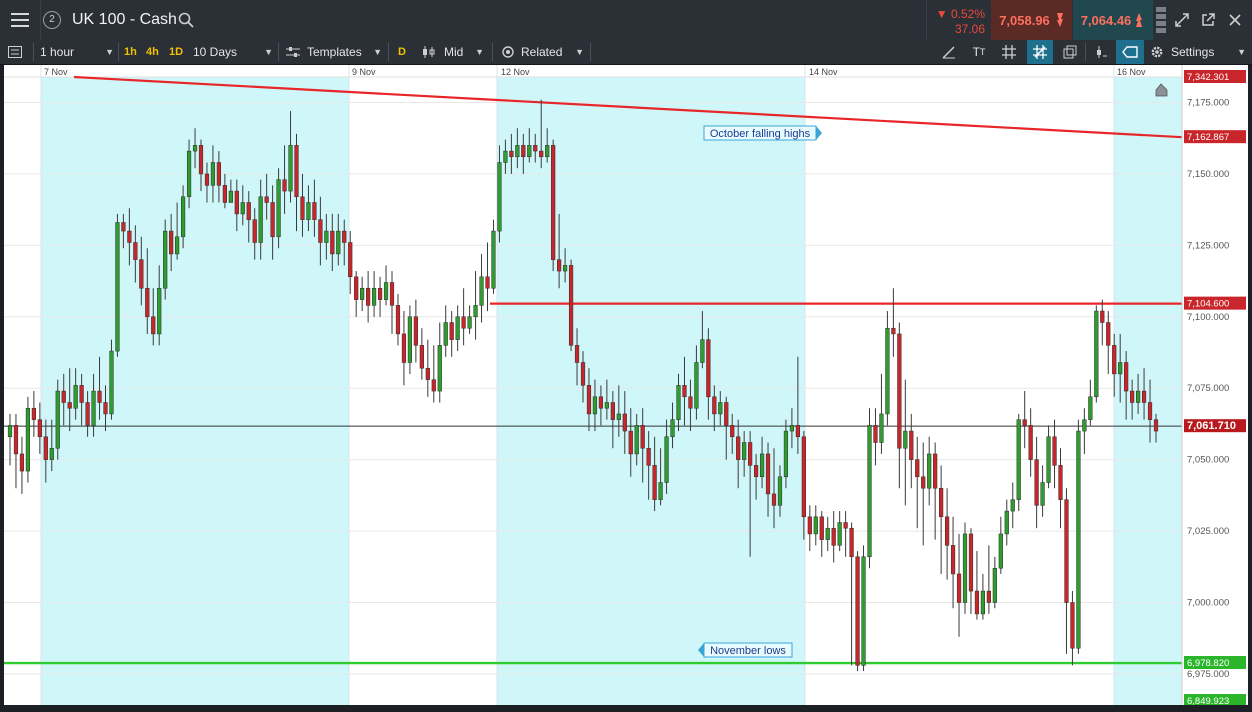  I want to click on november-lows-price-tag-text: 6,978.820, so click(1208, 663).